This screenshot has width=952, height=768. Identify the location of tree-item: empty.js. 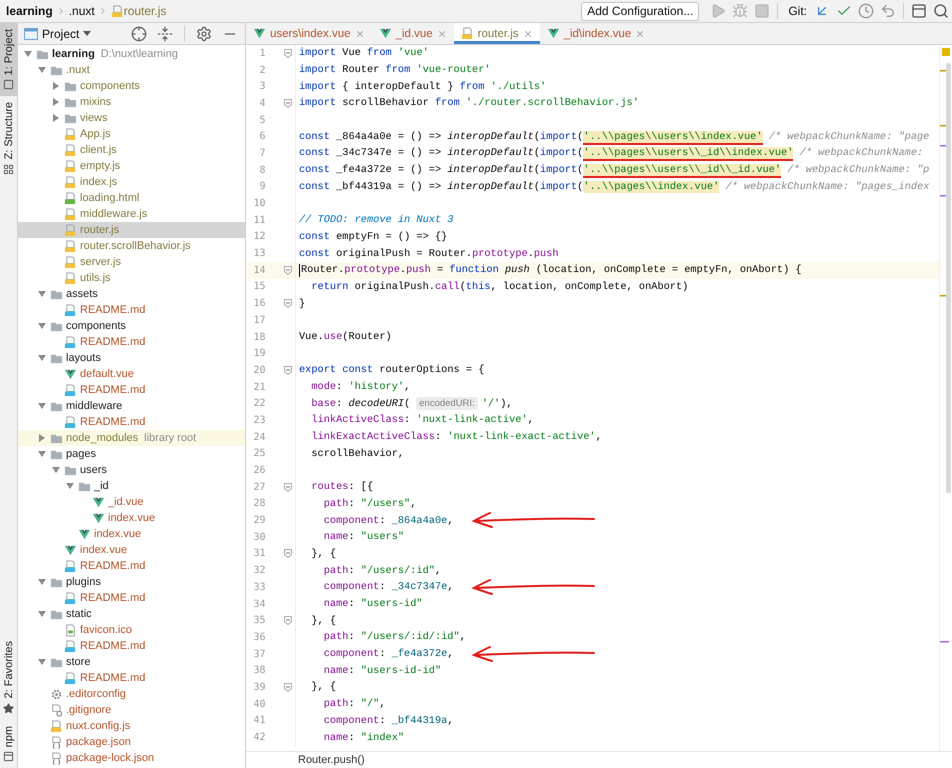
(131, 166).